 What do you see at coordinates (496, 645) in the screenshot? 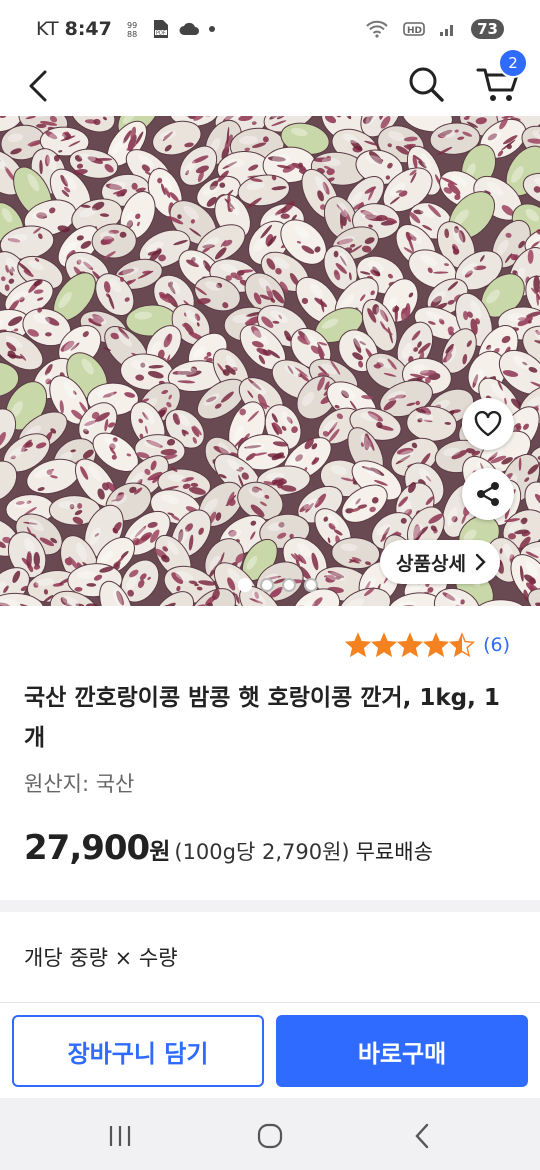
I see `review-count: (6)` at bounding box center [496, 645].